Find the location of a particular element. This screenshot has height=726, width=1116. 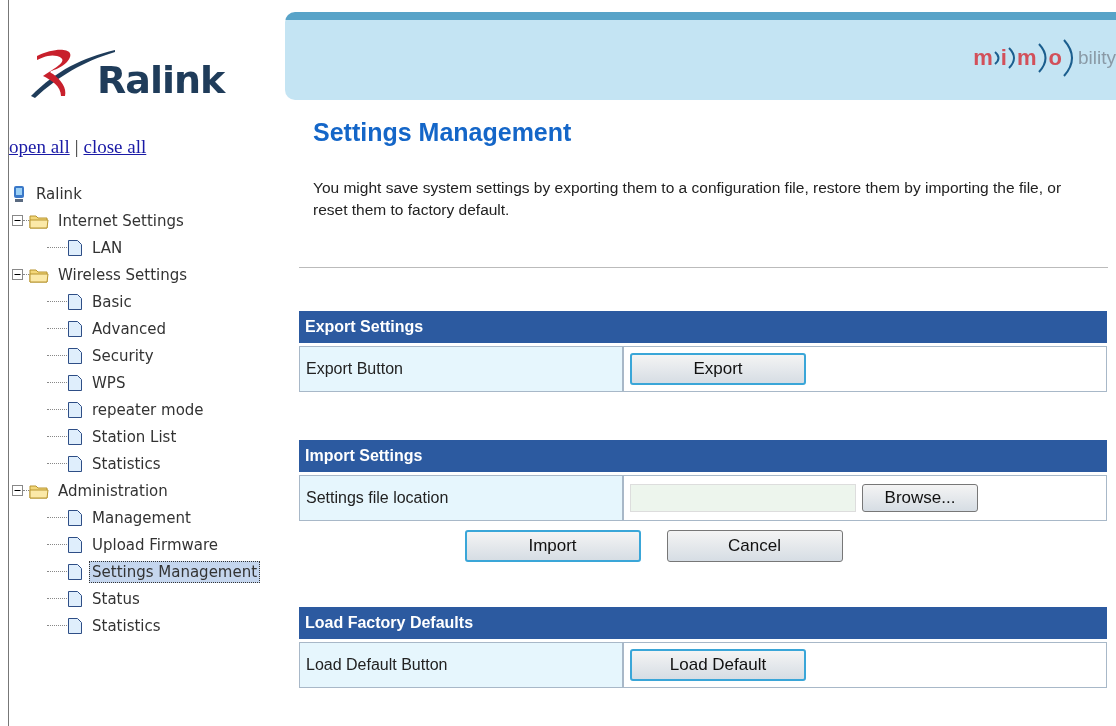

tree-item: Upload Firmware is located at coordinates (155, 544).